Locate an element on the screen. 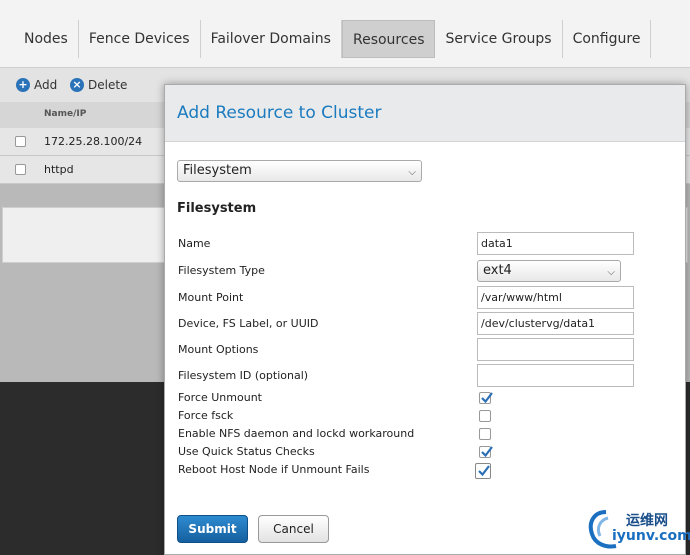  tab-fence-devices: Fence Devices is located at coordinates (140, 39).